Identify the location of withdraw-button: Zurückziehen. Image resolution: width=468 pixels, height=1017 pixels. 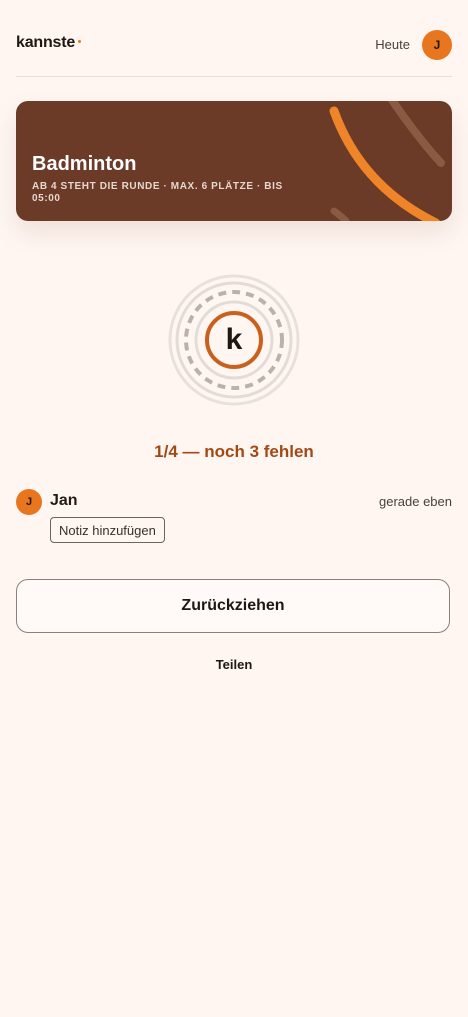
(233, 606).